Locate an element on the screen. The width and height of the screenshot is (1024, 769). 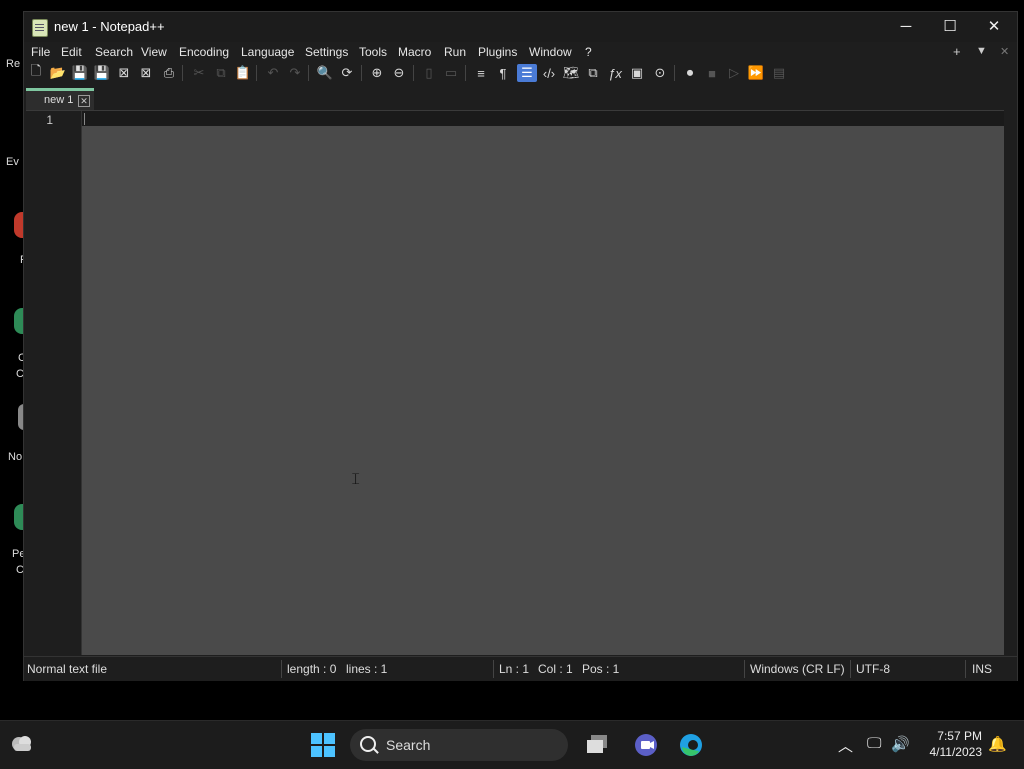
minimize-button: ─ is located at coordinates (906, 27).